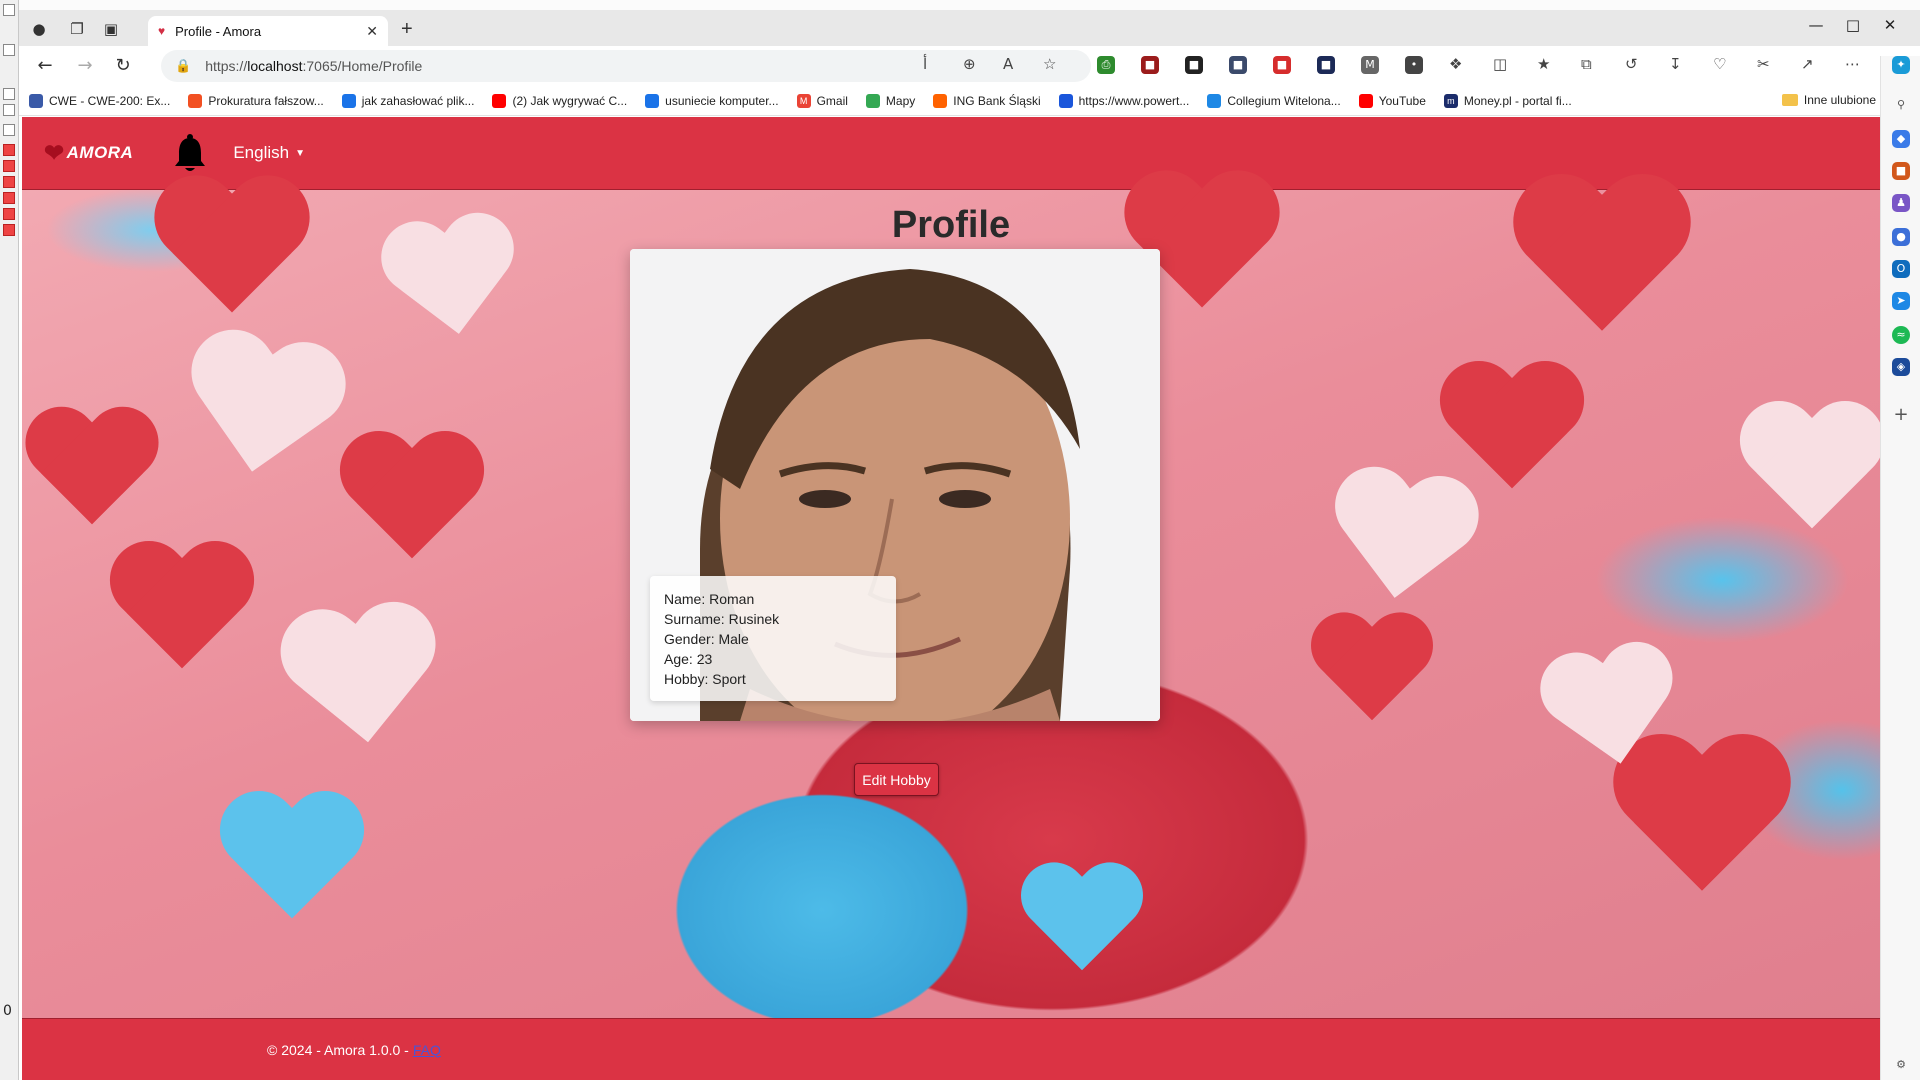 The height and width of the screenshot is (1080, 1920). Describe the element at coordinates (709, 599) in the screenshot. I see `profile-name: Name: Roman` at that location.